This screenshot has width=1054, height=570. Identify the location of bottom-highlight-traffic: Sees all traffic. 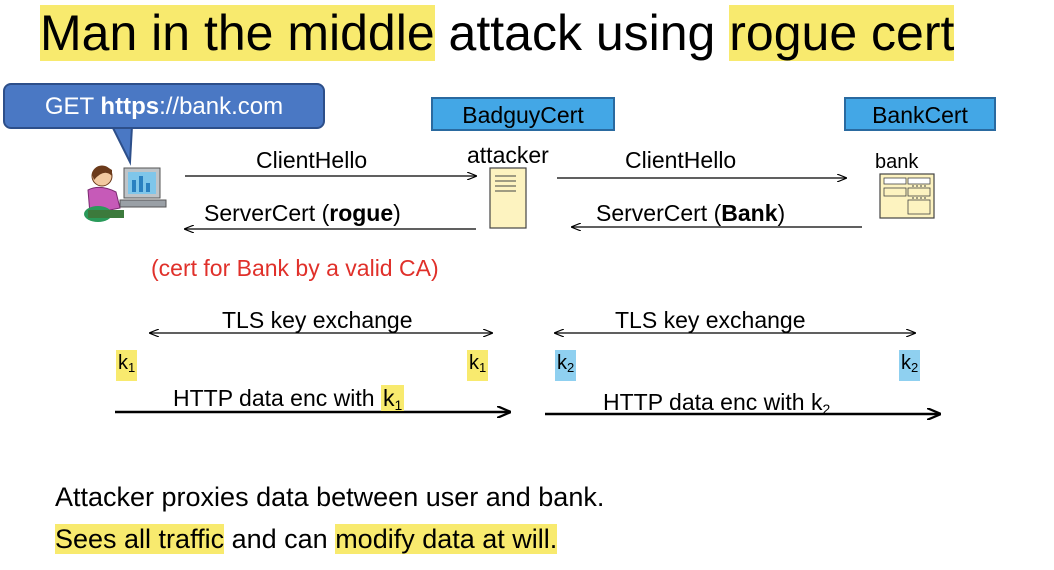
(140, 539).